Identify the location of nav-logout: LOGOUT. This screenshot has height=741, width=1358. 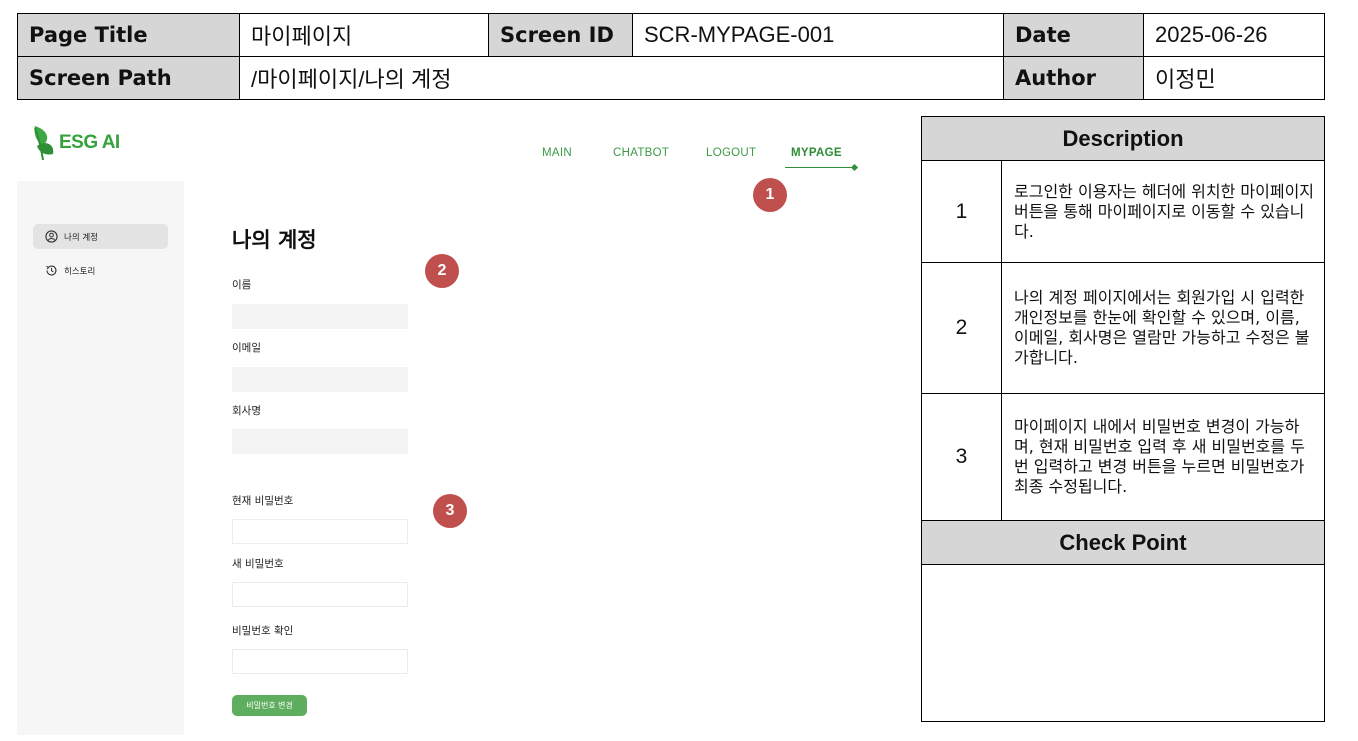
(731, 153).